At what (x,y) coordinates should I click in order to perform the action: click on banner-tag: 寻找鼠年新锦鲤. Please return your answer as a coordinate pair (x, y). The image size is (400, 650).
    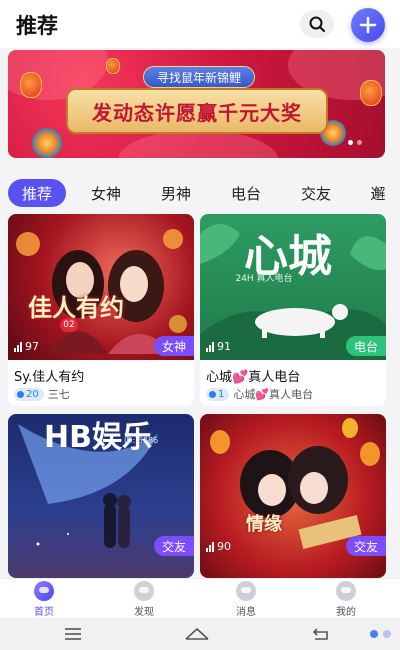
    Looking at the image, I should click on (199, 77).